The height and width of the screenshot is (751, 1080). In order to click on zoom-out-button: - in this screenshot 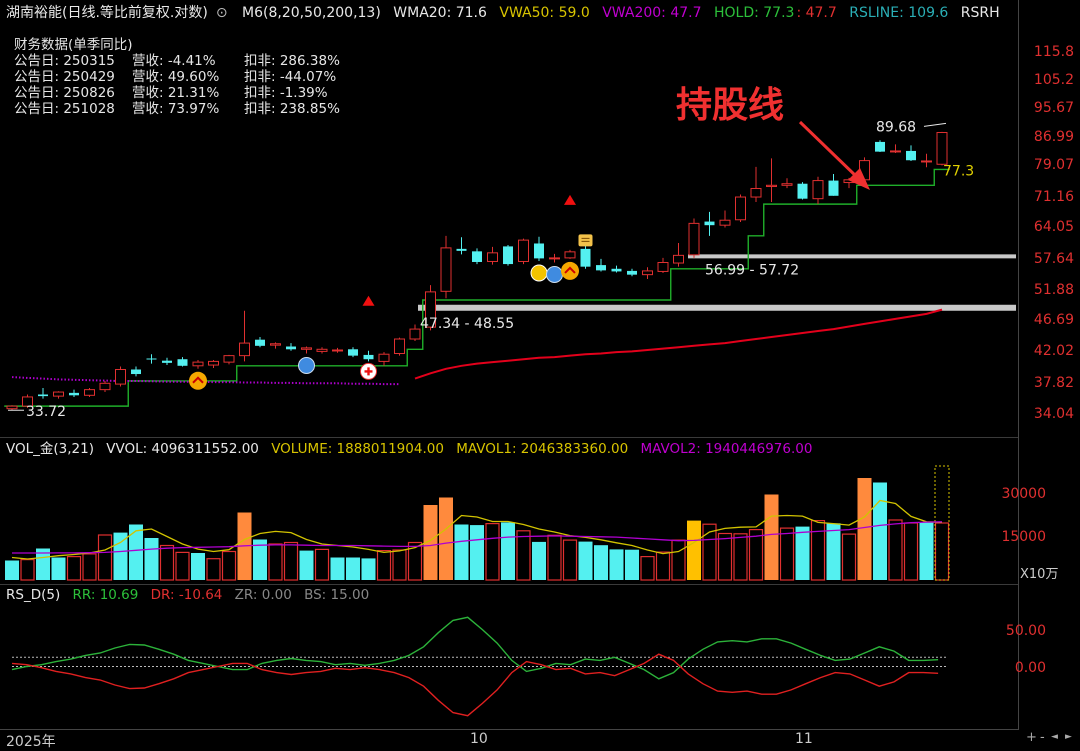, I will do `click(1042, 737)`.